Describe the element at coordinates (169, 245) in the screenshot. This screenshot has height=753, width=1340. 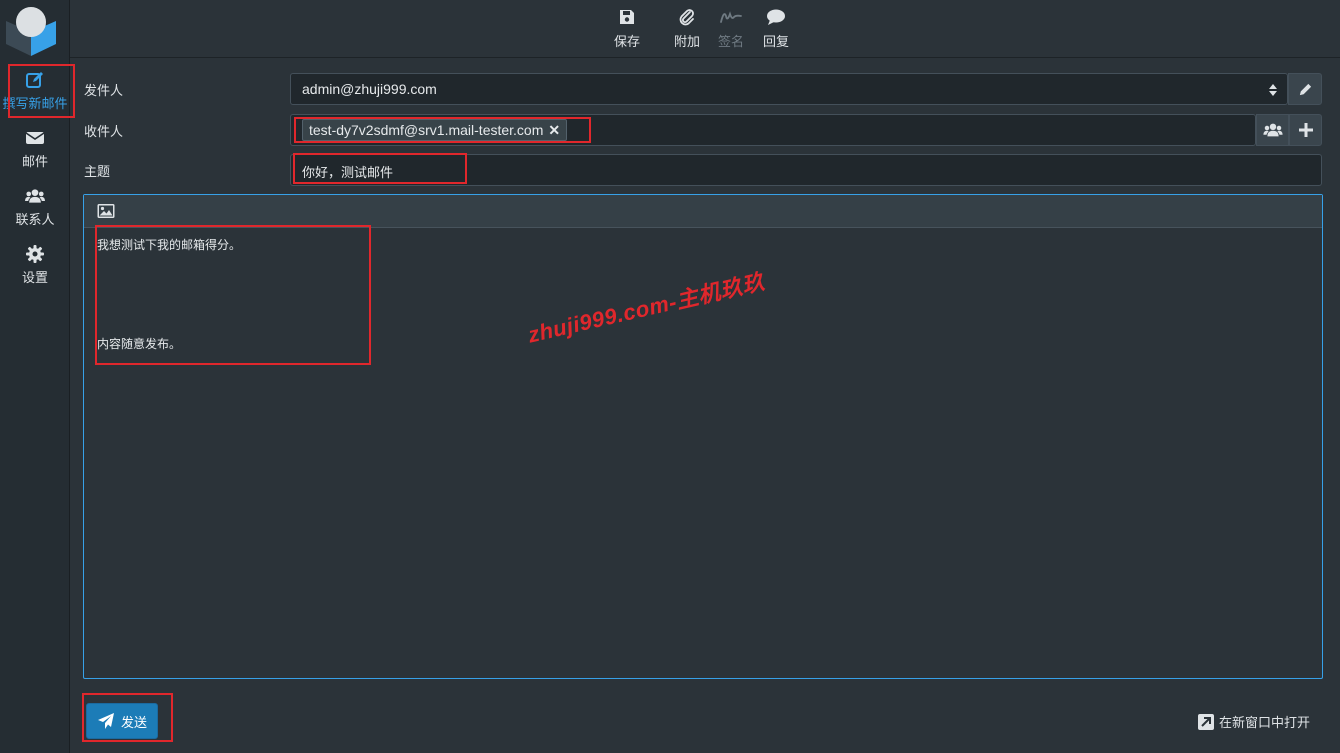
I see `body-text-line: 我想测试下我的邮箱得分。` at that location.